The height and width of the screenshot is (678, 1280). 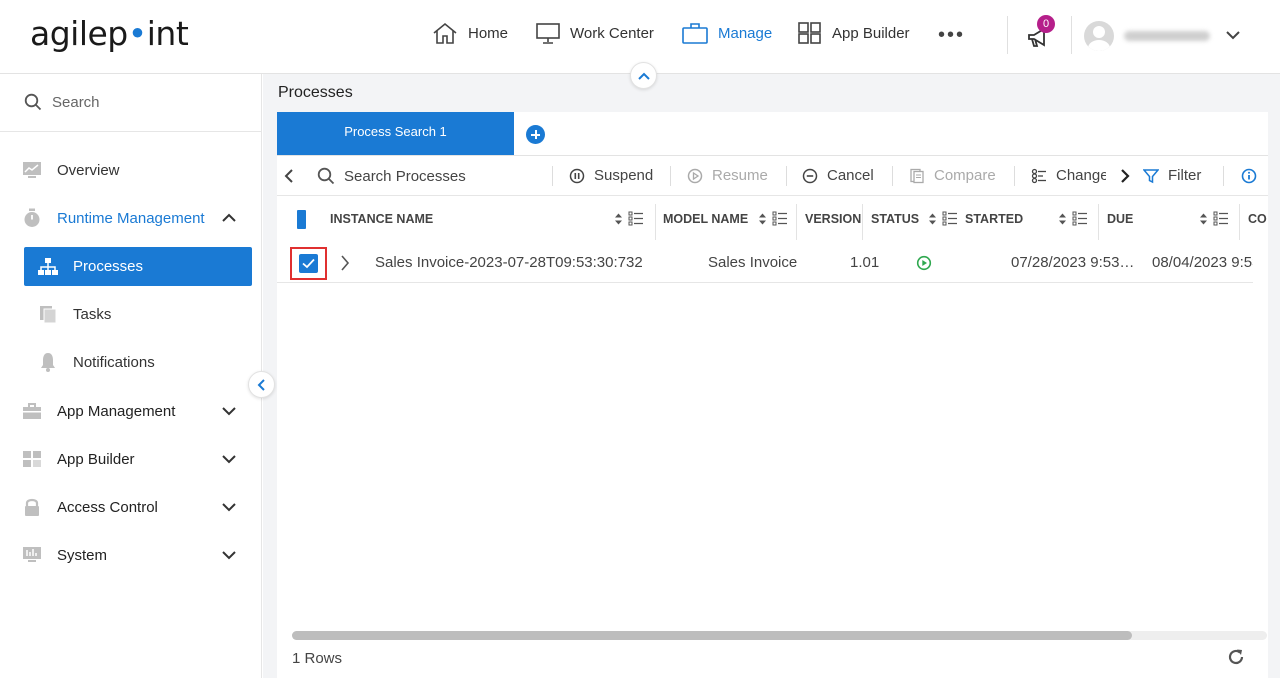 What do you see at coordinates (395, 133) in the screenshot?
I see `tab-process-search-1: Process Search 1` at bounding box center [395, 133].